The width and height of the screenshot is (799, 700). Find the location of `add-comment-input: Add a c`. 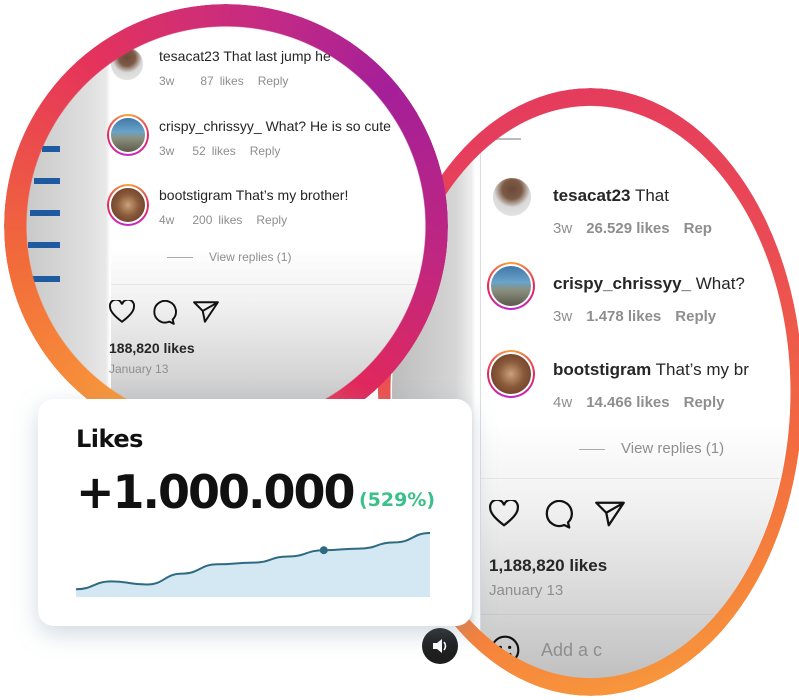

add-comment-input: Add a c is located at coordinates (571, 650).